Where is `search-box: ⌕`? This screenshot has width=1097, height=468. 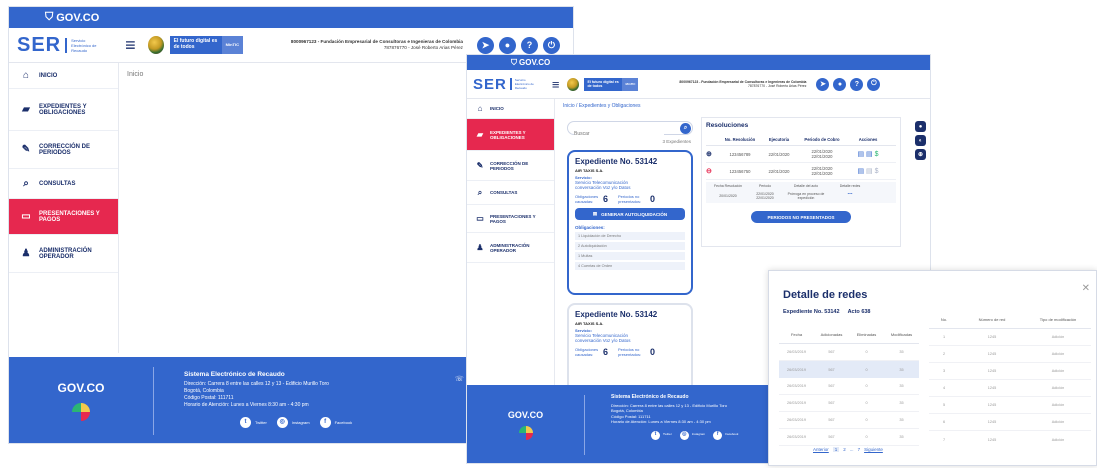
search-box: ⌕ is located at coordinates (630, 130).